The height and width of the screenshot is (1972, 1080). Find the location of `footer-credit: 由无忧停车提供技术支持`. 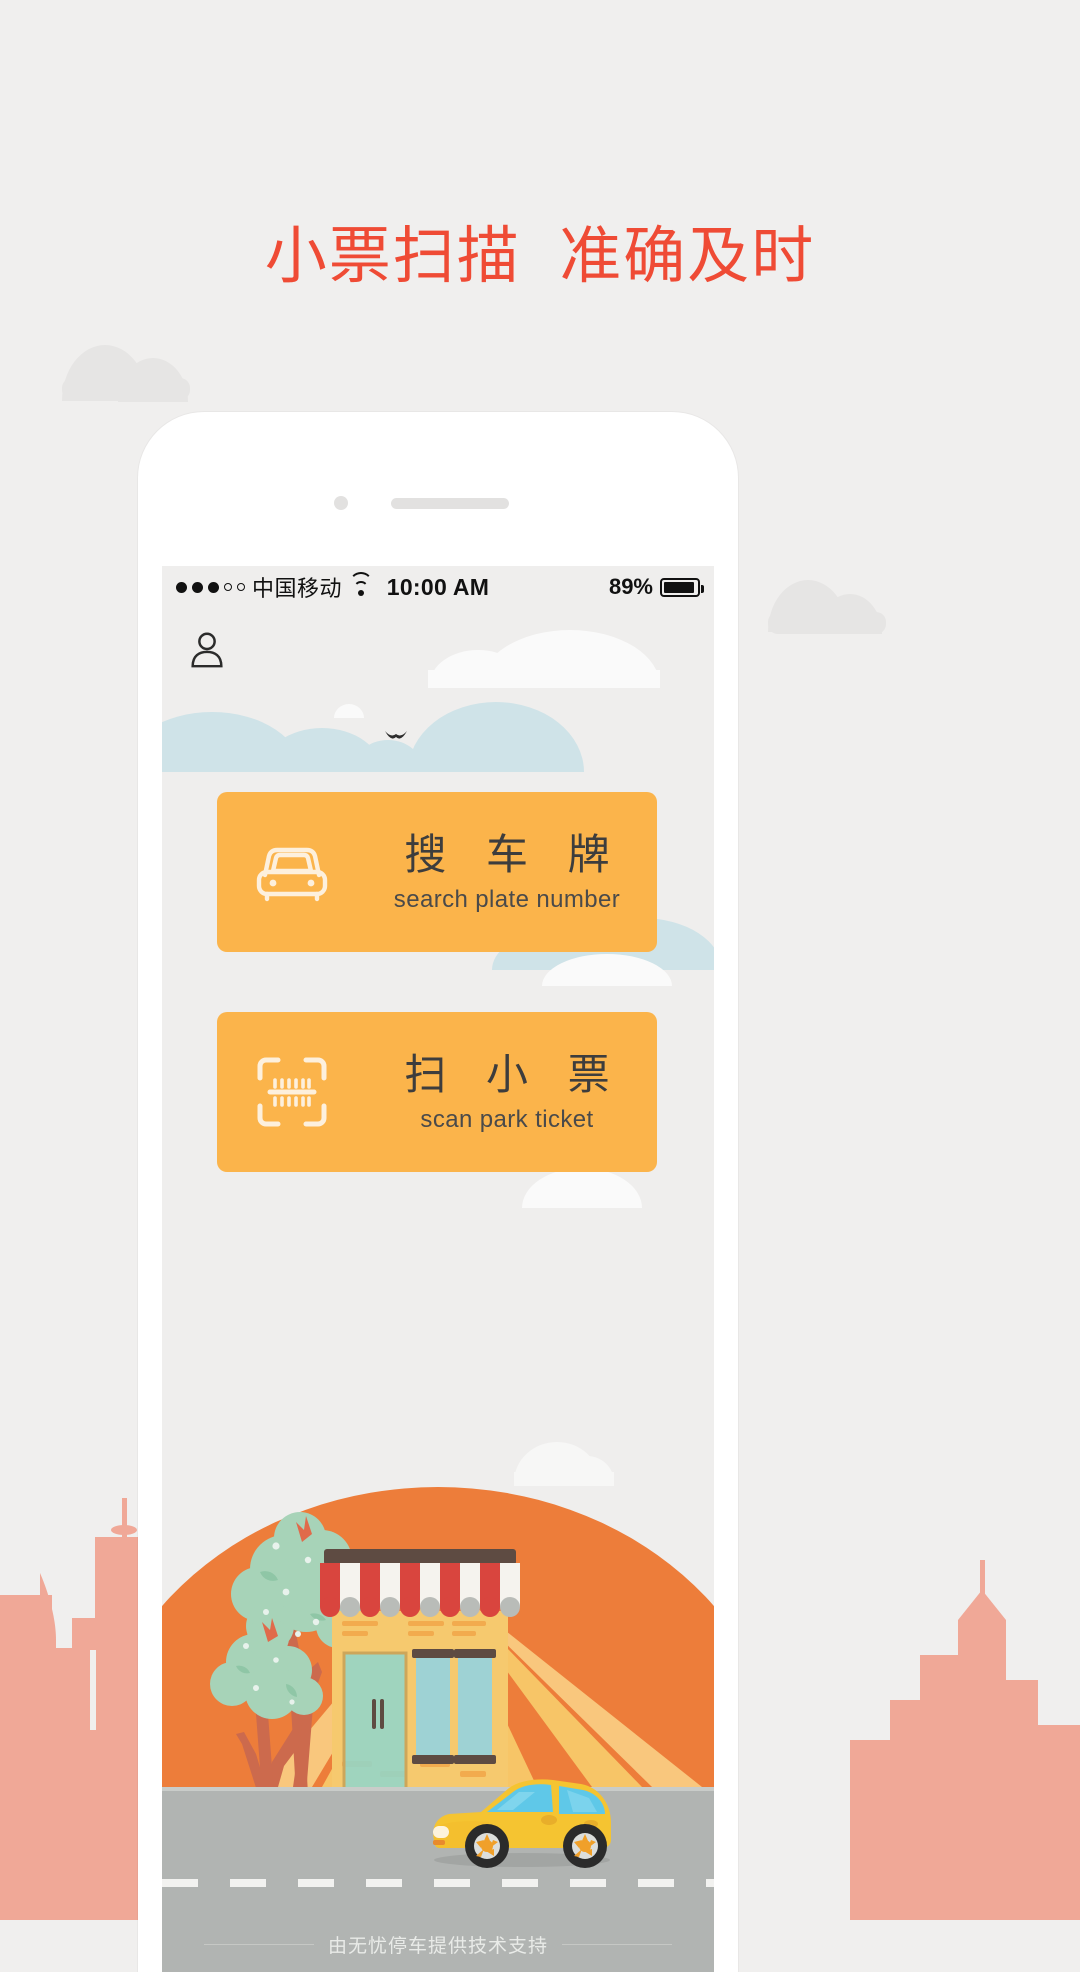

footer-credit: 由无忧停车提供技术支持 is located at coordinates (438, 1944).